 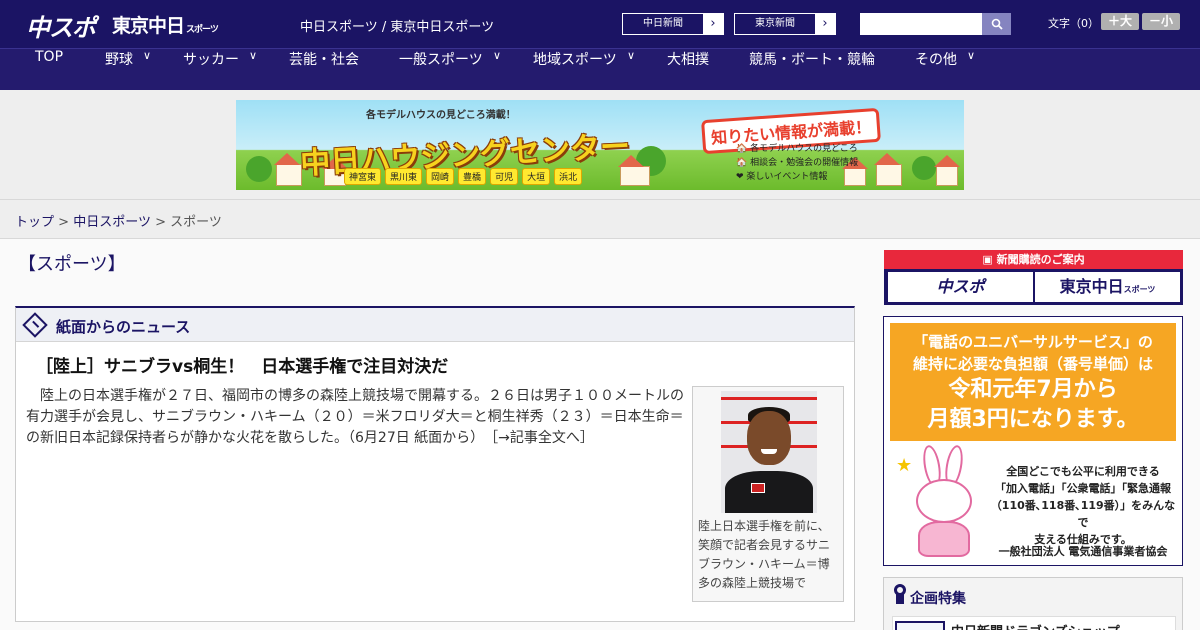 I want to click on feature-item: 中日新聞ドラゴンズショップ, so click(x=1034, y=623).